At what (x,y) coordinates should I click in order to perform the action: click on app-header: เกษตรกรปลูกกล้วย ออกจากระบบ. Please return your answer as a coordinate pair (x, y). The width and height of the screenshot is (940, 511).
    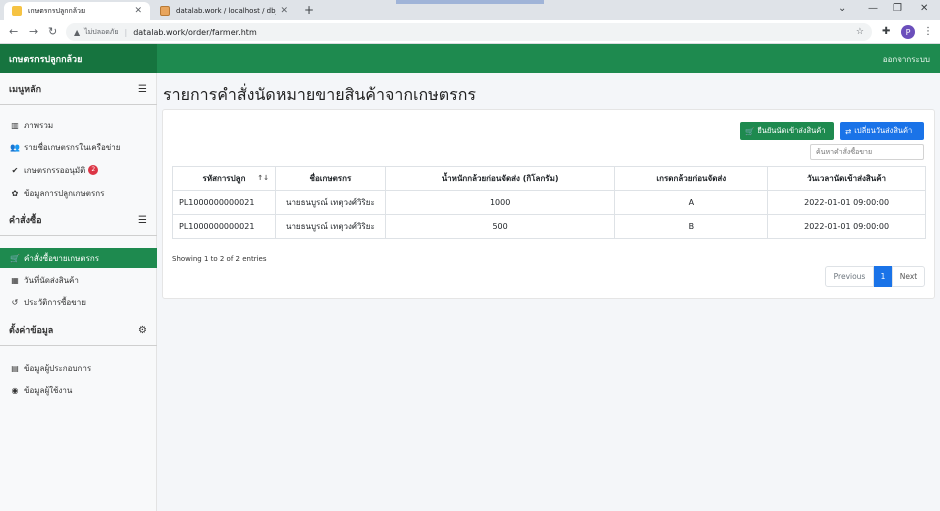
    Looking at the image, I should click on (470, 58).